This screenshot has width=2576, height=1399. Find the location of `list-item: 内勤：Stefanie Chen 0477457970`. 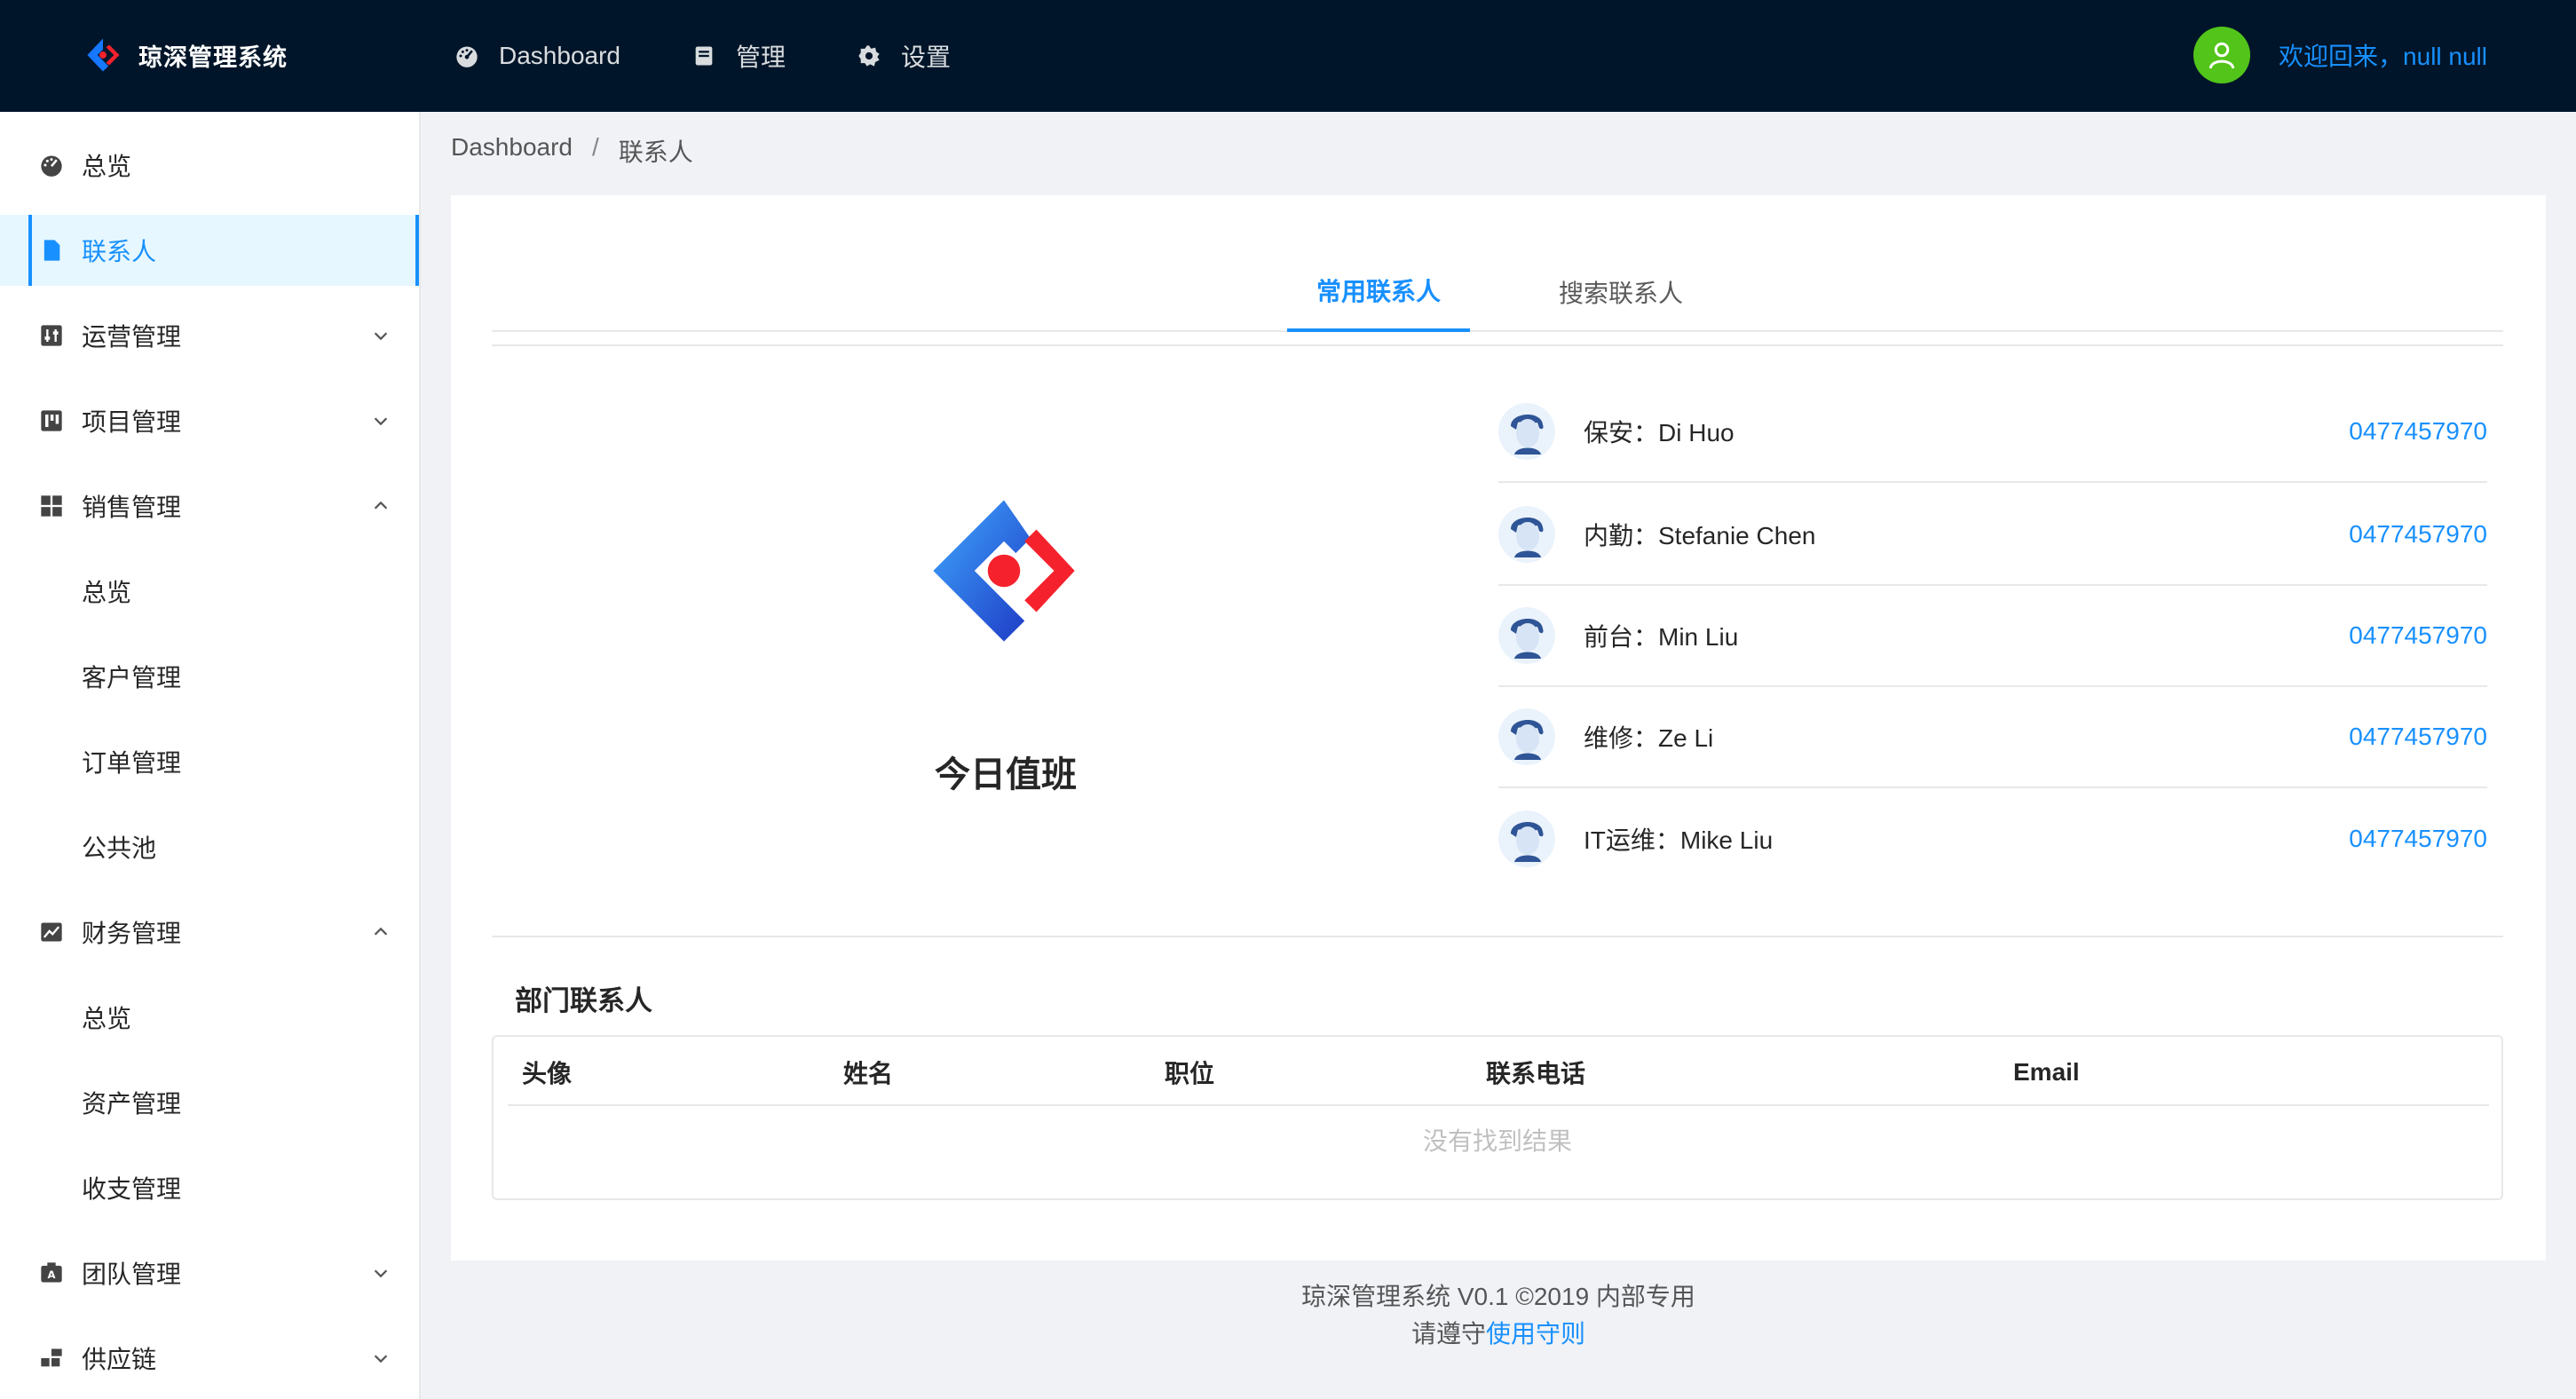

list-item: 内勤：Stefanie Chen 0477457970 is located at coordinates (1992, 536).